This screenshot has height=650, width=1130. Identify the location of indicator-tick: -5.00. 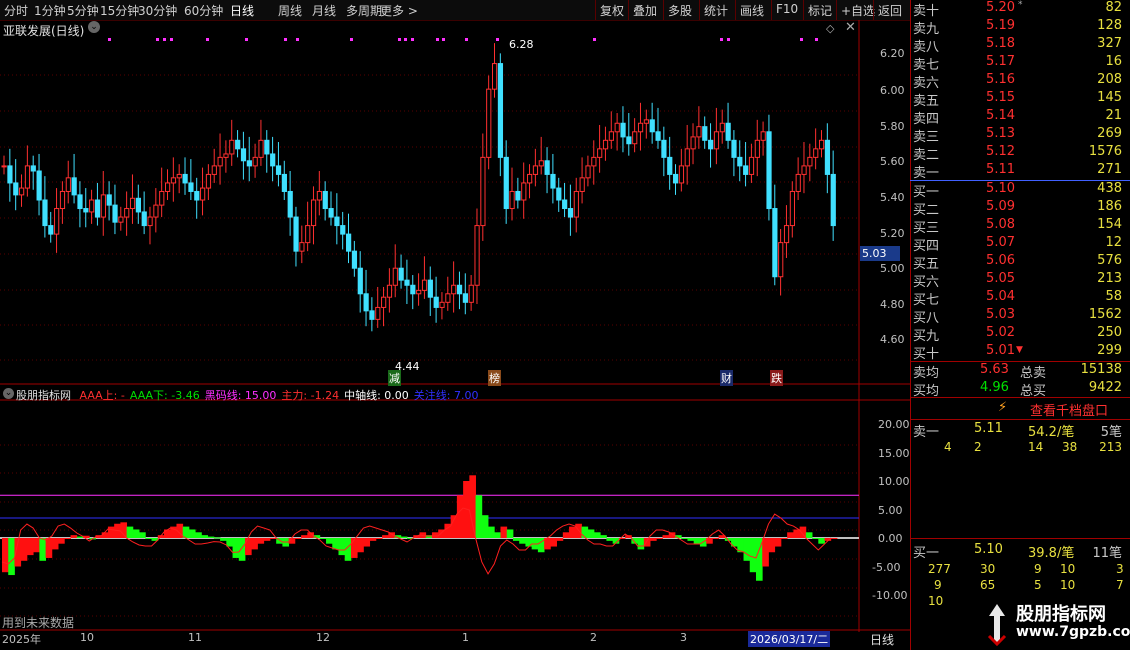
(886, 567).